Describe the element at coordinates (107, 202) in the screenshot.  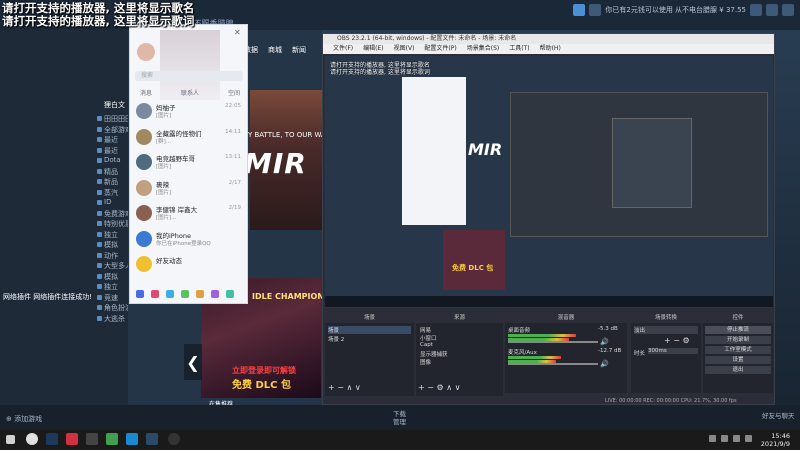
I see `library-item: ID` at that location.